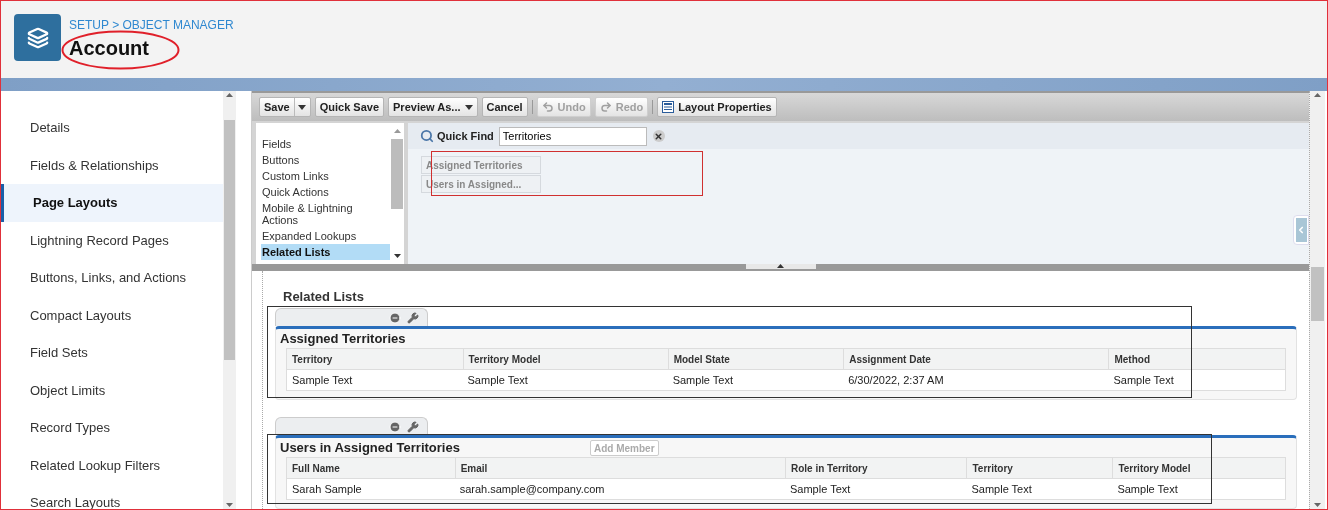 The image size is (1328, 510). I want to click on sidebar-item: Object Limits, so click(112, 390).